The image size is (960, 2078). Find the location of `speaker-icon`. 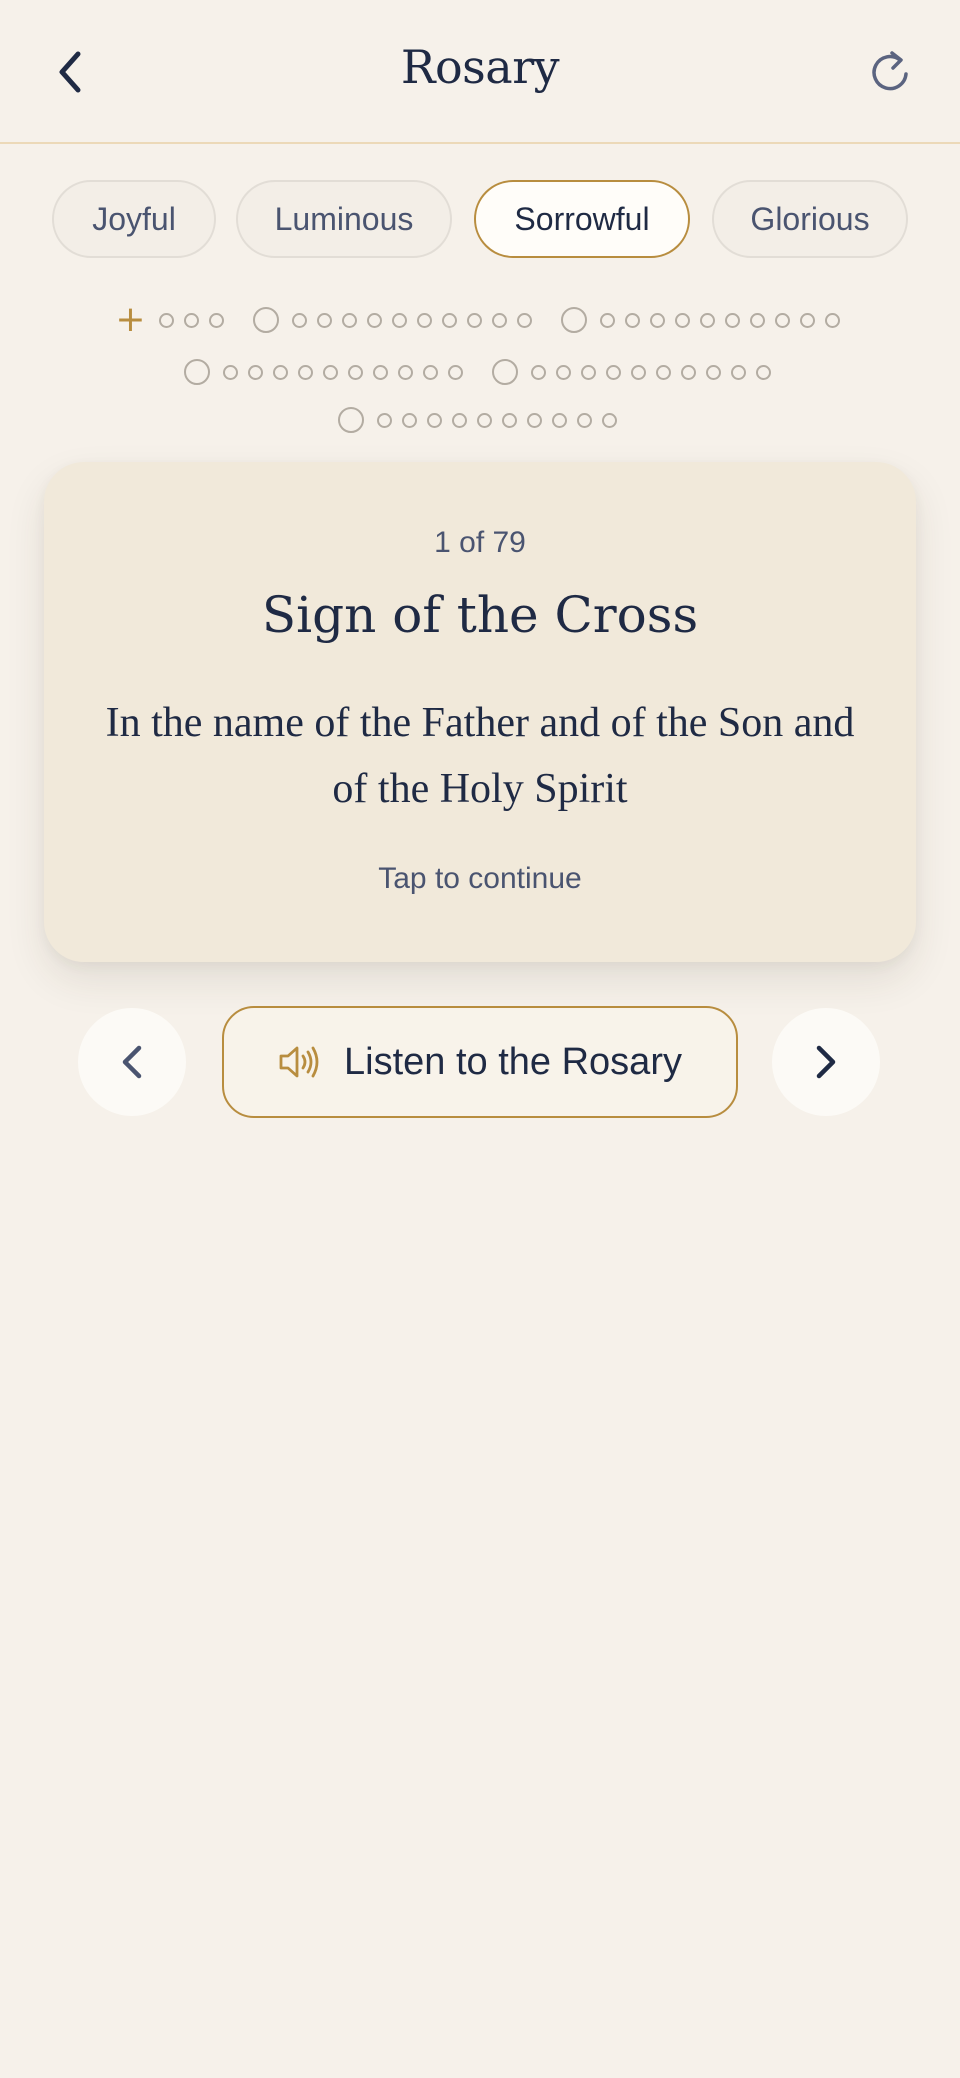

speaker-icon is located at coordinates (299, 1062).